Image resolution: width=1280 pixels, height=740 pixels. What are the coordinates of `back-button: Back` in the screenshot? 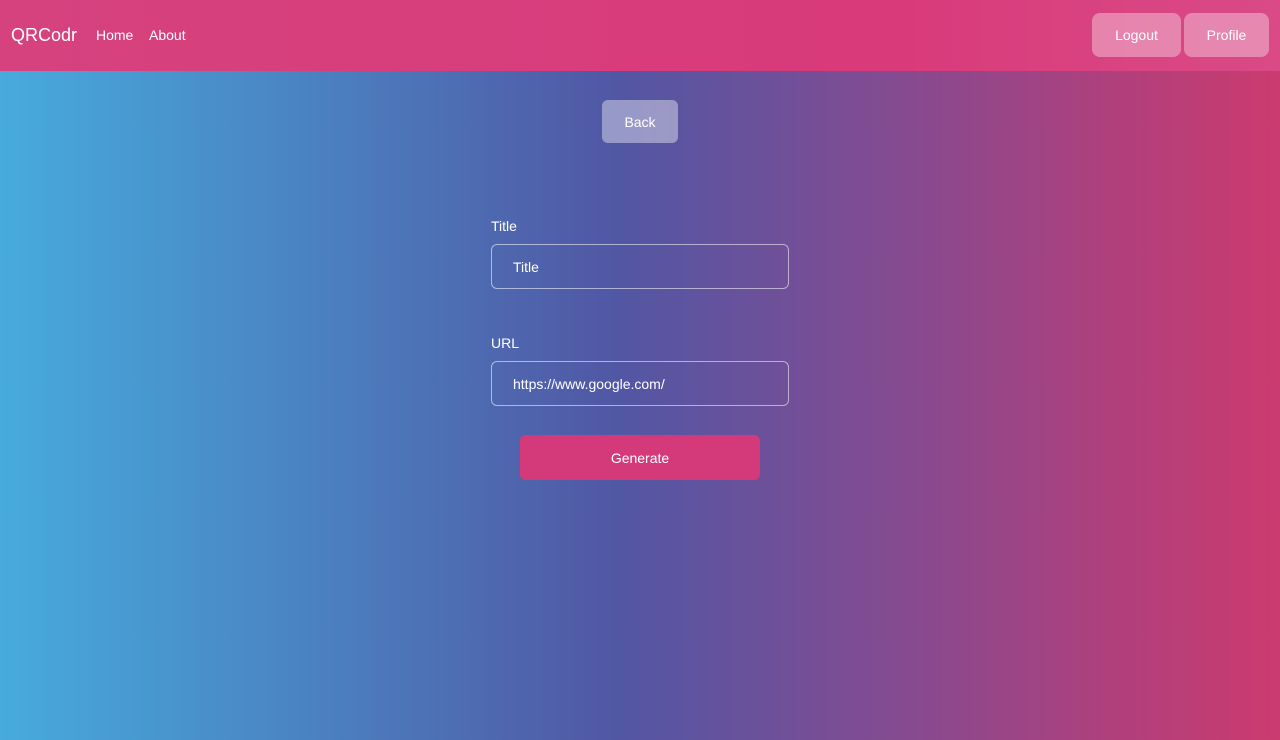 It's located at (640, 121).